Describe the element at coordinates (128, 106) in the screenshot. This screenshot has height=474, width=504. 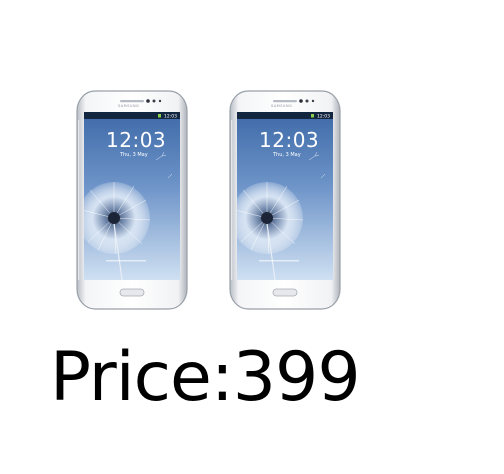
I see `brand-mark-left: SAMSUNG` at that location.